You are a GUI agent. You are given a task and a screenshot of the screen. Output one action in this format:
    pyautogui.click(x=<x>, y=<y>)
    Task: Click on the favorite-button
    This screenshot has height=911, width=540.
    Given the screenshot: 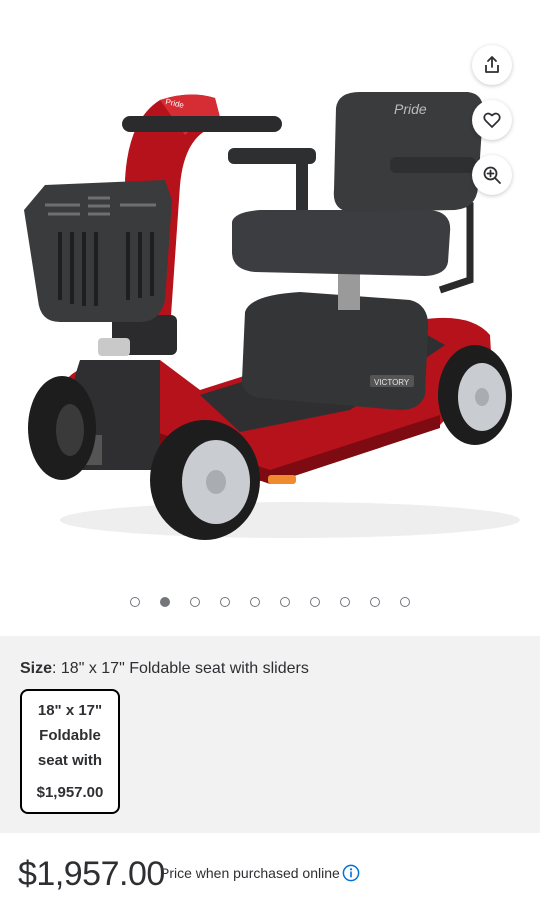 What is the action you would take?
    pyautogui.click(x=492, y=120)
    